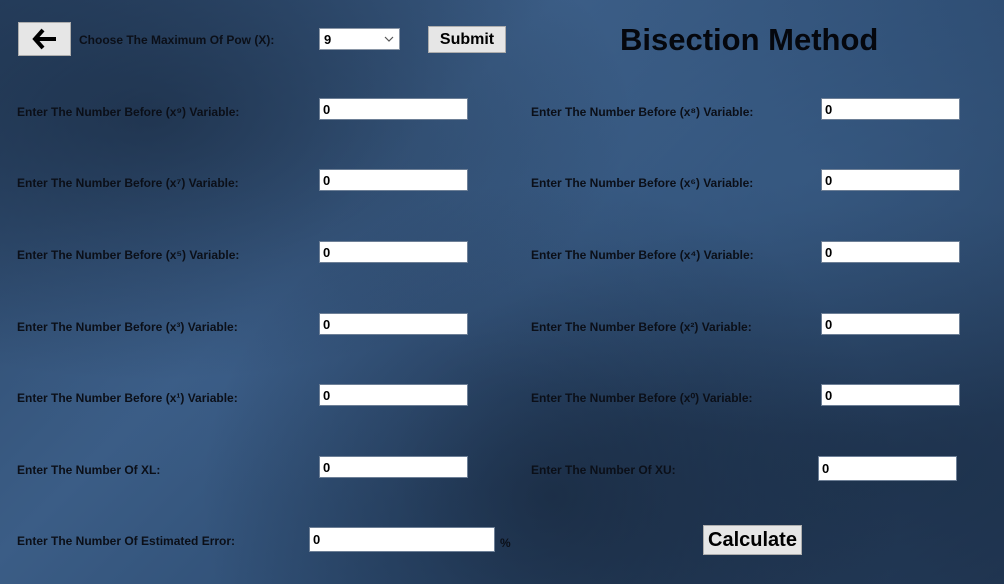  I want to click on submit-button: Submit, so click(467, 39).